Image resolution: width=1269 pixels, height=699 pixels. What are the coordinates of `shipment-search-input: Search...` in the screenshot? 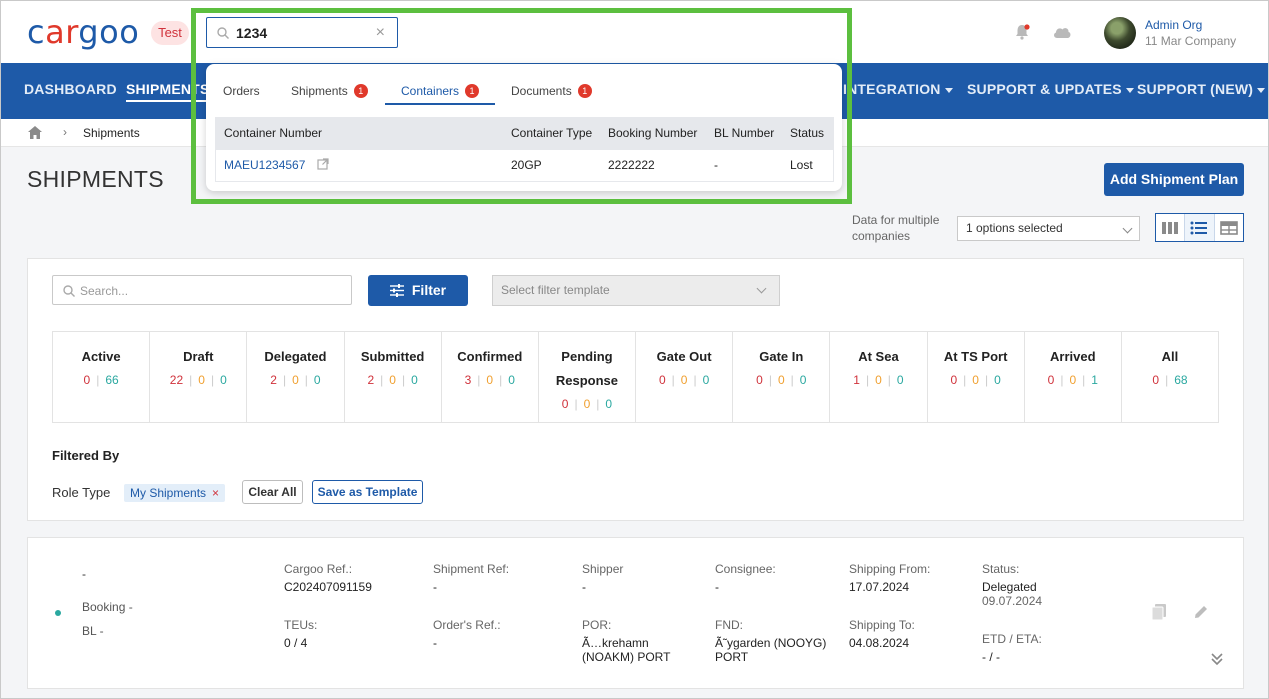 It's located at (202, 290).